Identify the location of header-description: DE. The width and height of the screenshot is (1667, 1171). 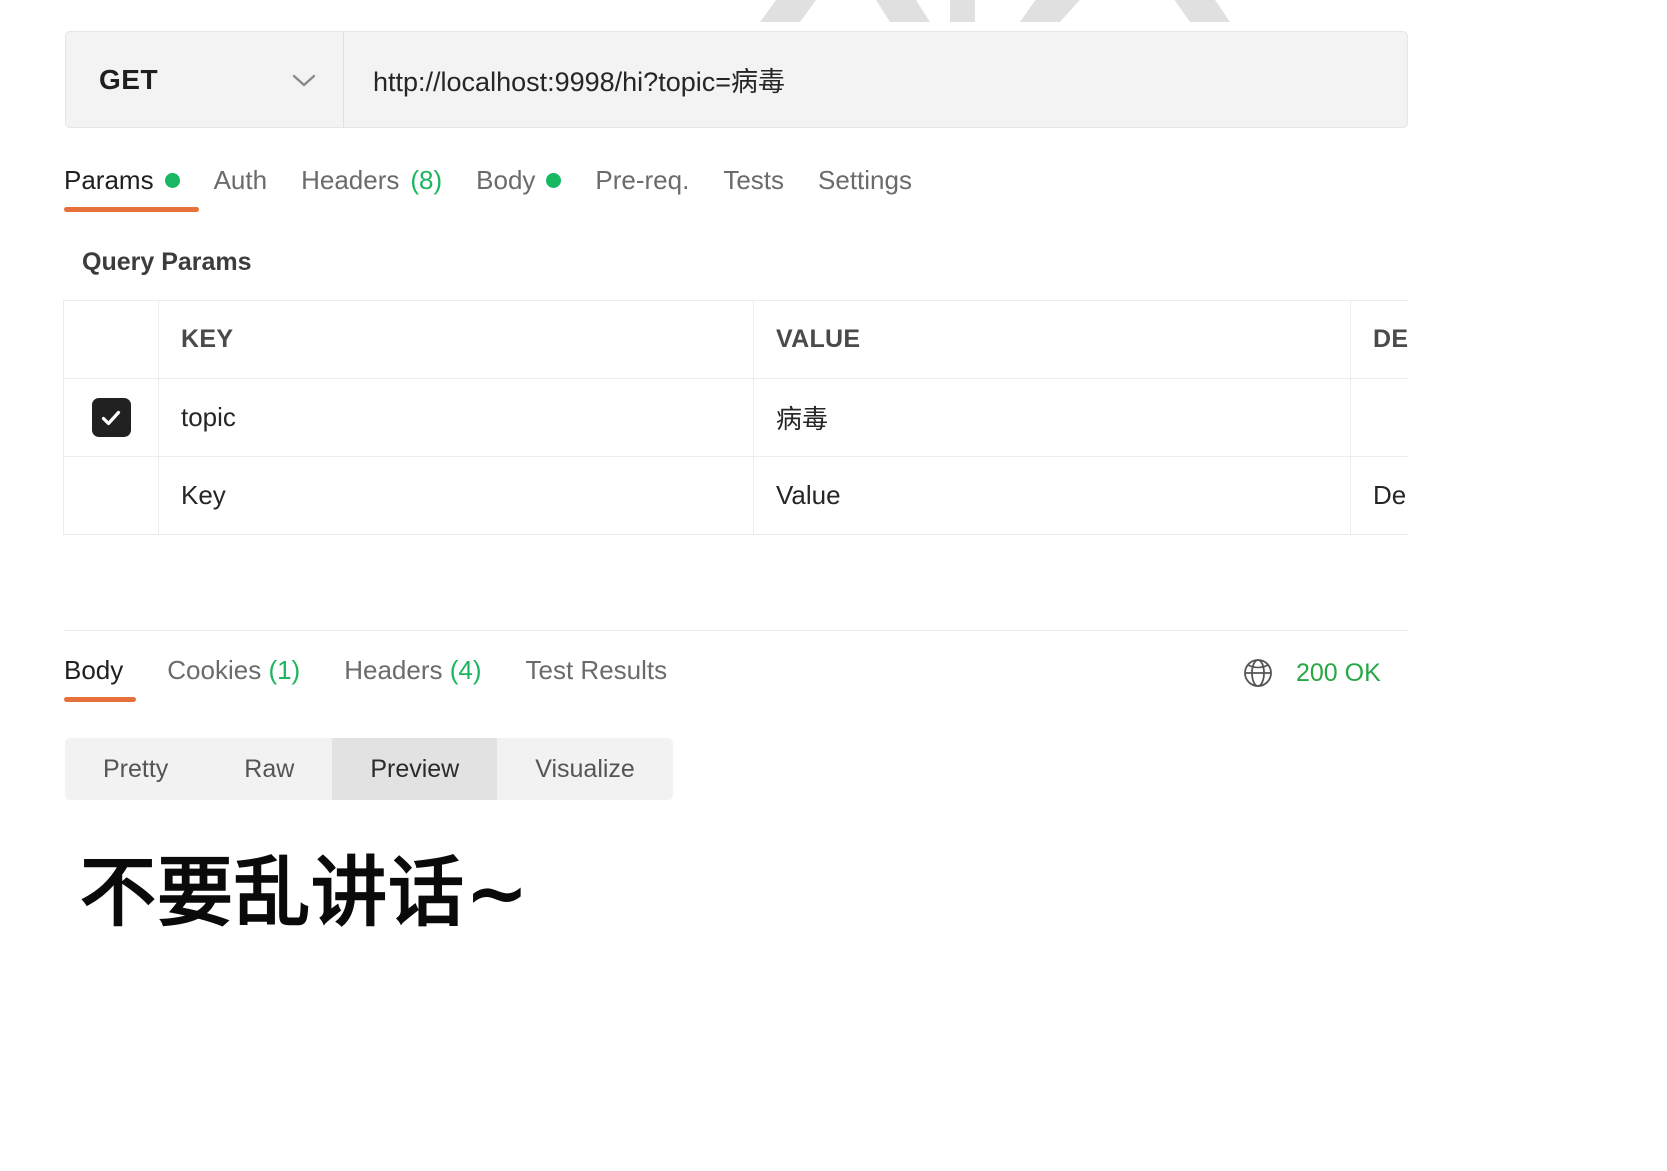
(1379, 339).